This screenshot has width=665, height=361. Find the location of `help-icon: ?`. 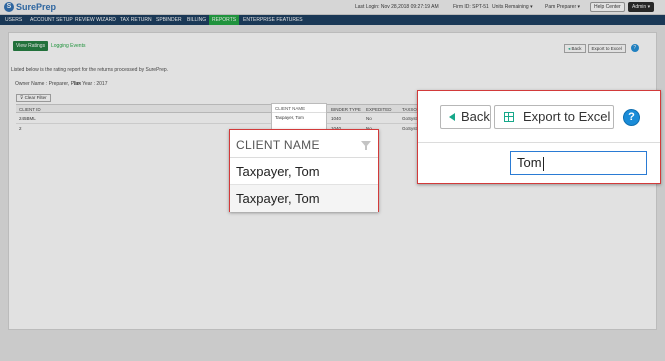

help-icon: ? is located at coordinates (631, 117).